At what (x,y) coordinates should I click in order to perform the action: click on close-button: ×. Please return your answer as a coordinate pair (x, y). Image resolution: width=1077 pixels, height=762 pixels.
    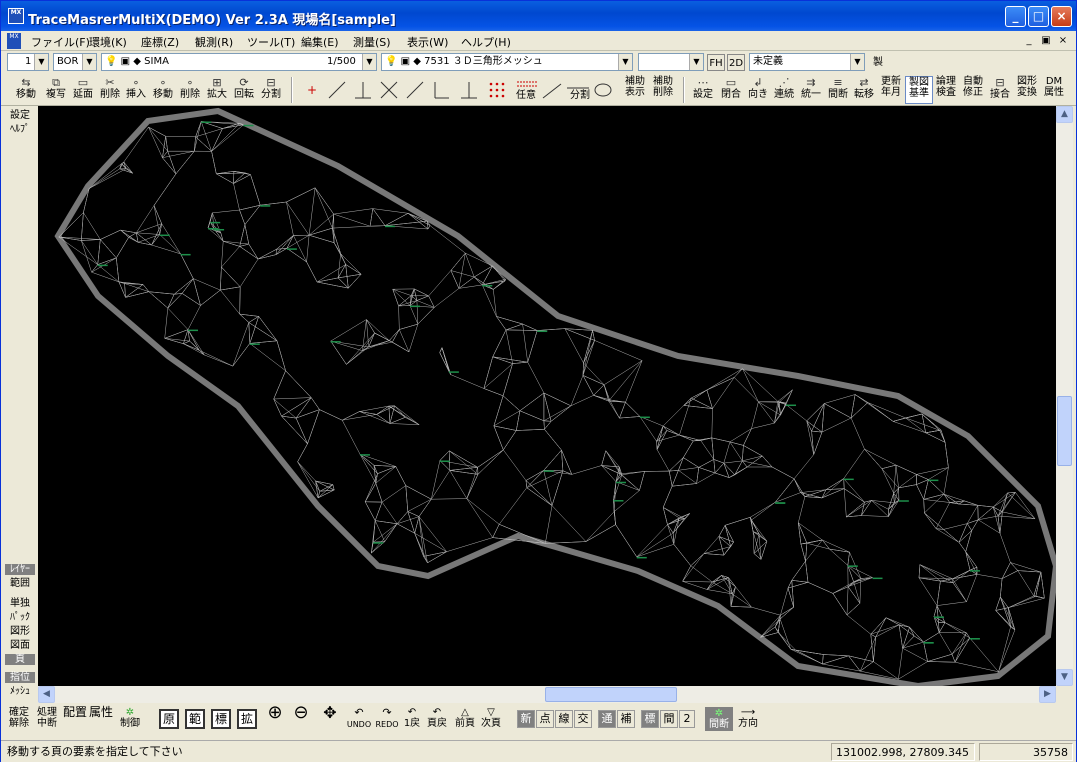
    Looking at the image, I should click on (1061, 16).